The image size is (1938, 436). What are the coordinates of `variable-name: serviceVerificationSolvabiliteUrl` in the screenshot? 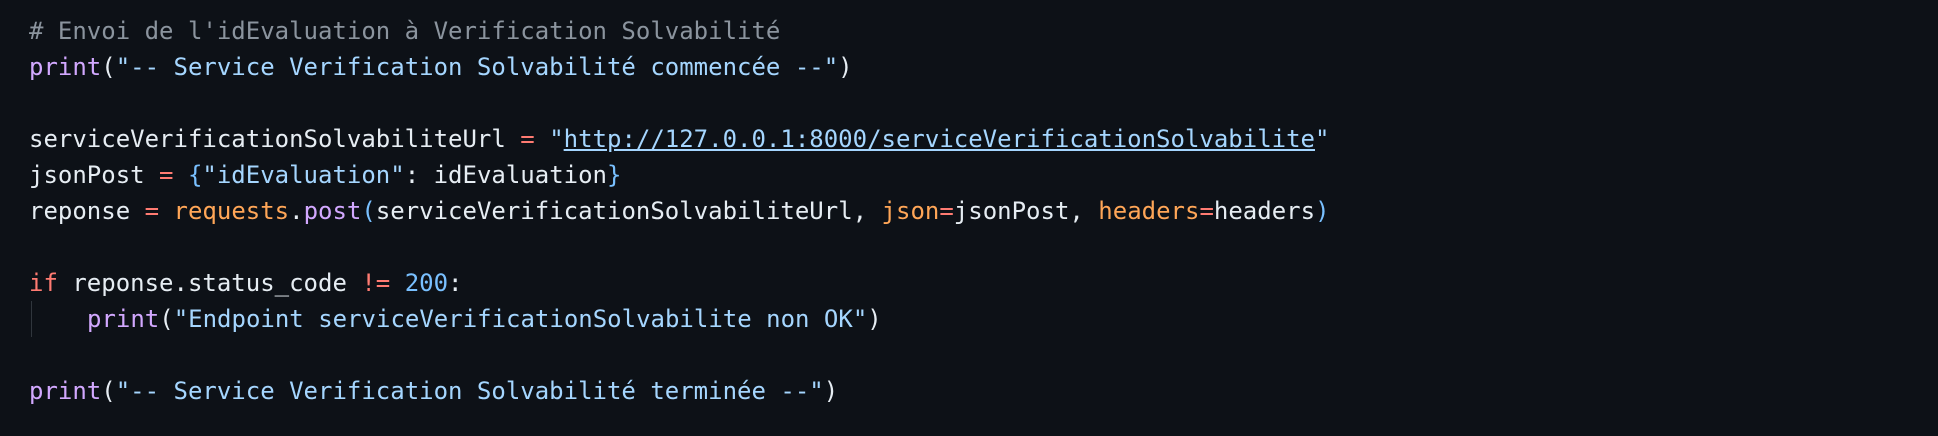 It's located at (267, 139).